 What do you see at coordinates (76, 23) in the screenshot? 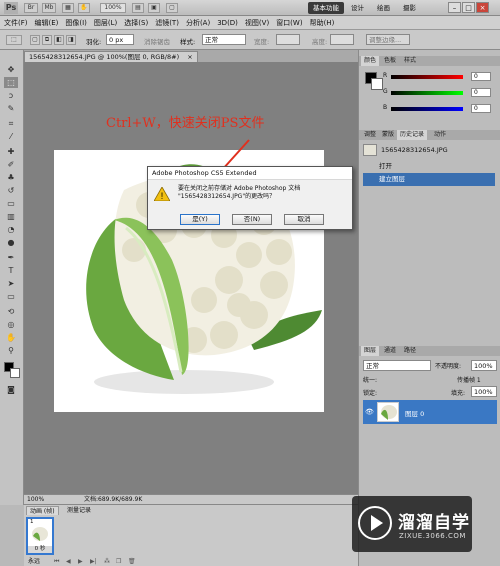
I see `menu-image: 图像(I)` at bounding box center [76, 23].